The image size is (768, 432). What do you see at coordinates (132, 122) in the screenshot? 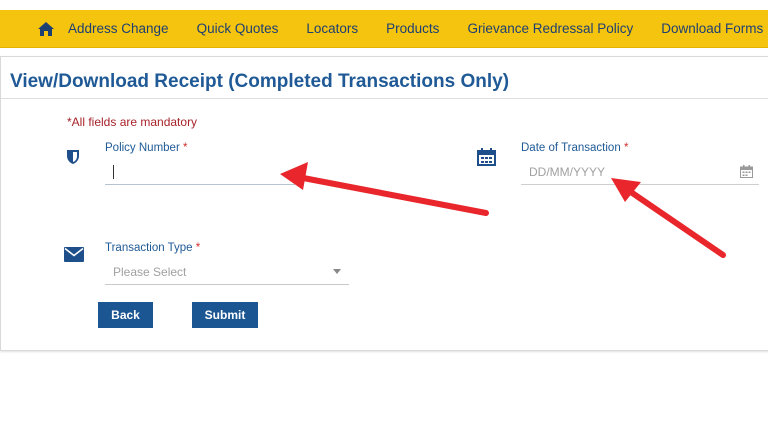
I see `mandatory-note: *All fields are mandatory` at bounding box center [132, 122].